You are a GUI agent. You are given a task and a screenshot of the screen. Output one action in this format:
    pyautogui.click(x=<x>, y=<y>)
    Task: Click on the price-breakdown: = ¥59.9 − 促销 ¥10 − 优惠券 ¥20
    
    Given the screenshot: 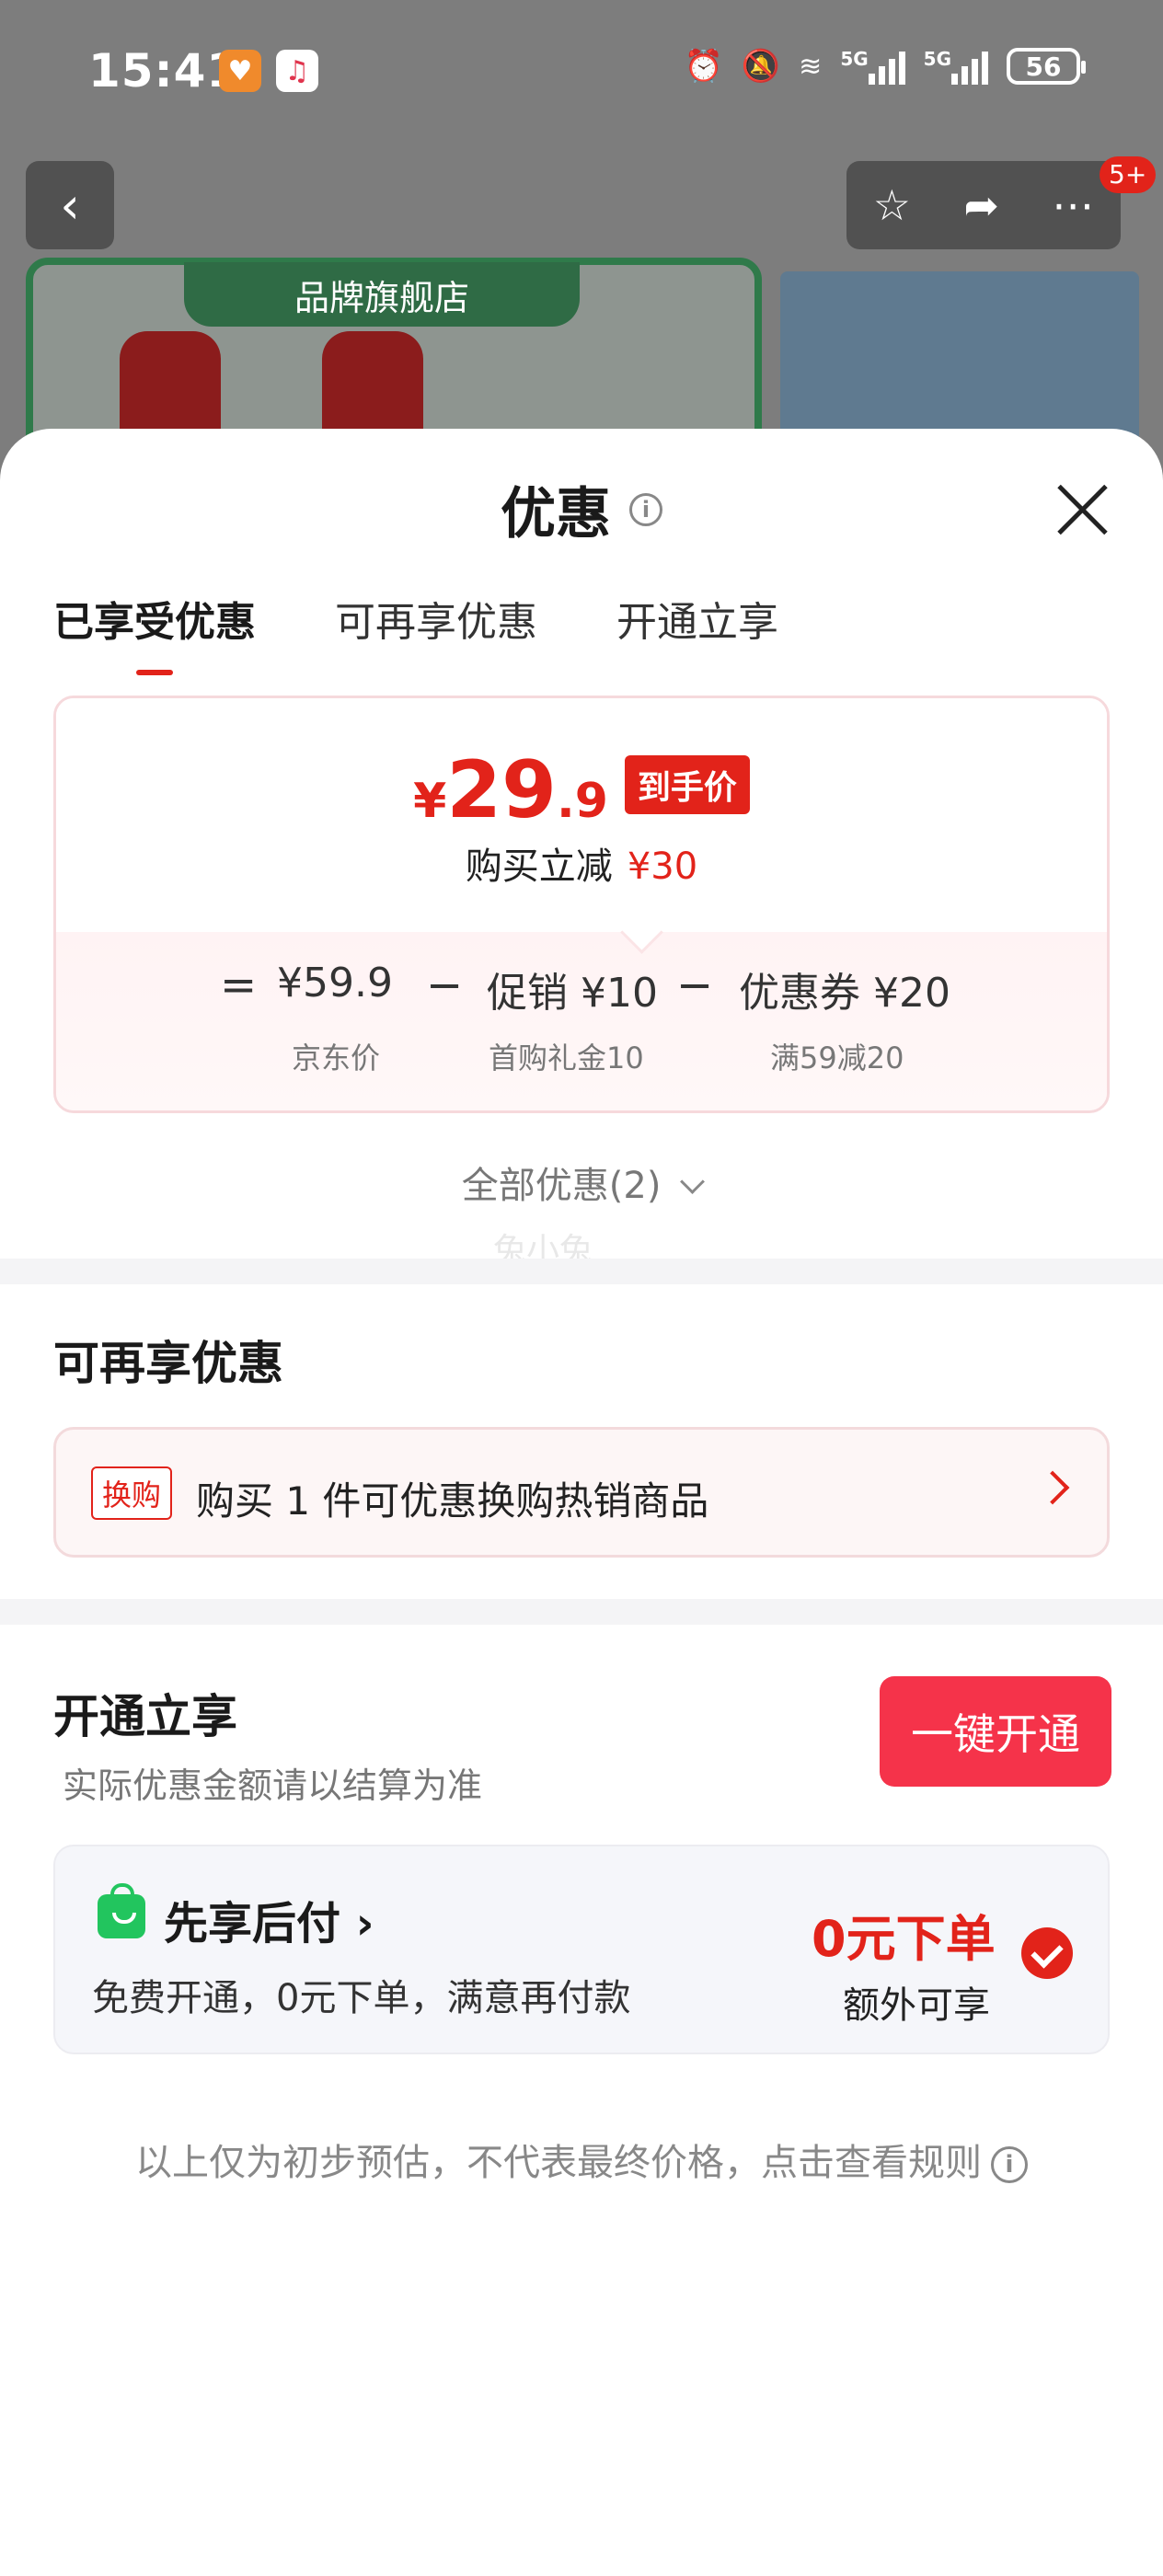 What is the action you would take?
    pyautogui.click(x=581, y=997)
    